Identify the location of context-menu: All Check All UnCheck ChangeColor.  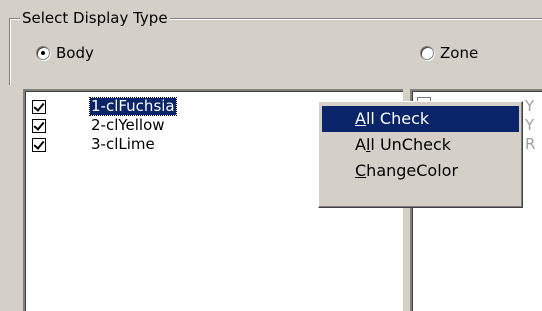
(420, 154).